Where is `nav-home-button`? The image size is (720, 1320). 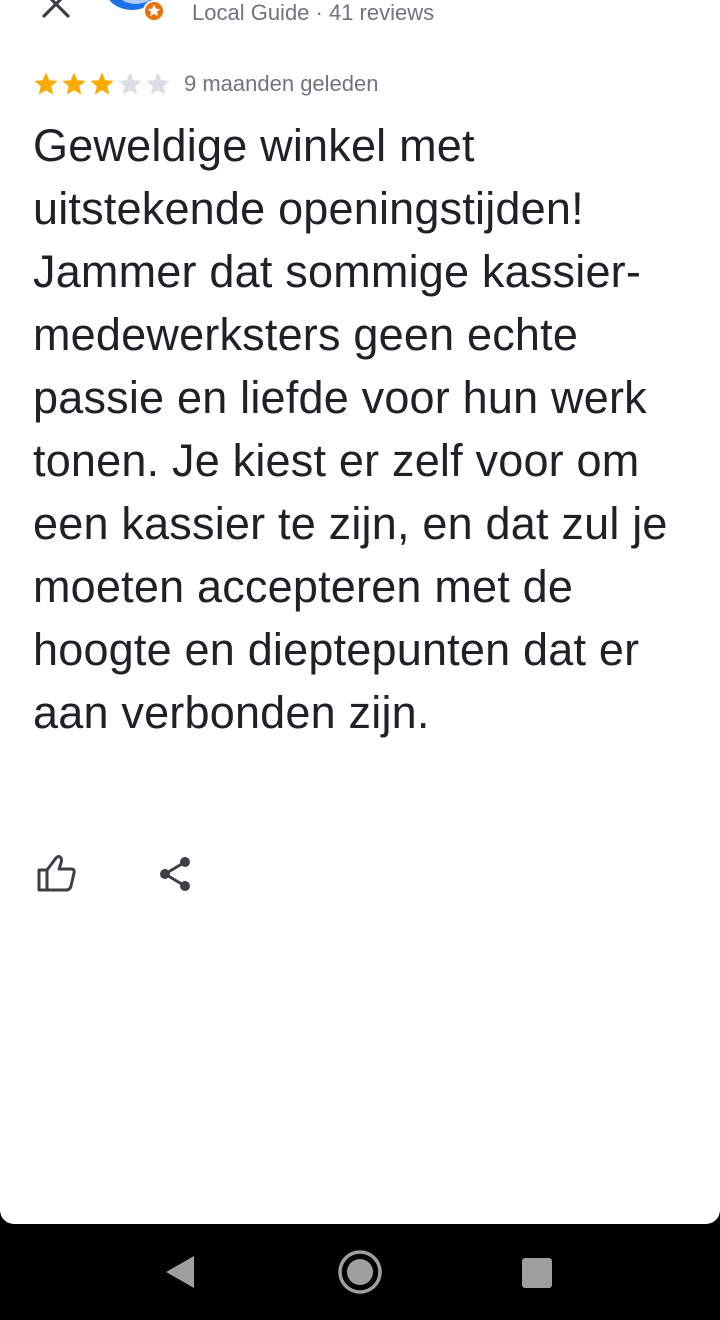 nav-home-button is located at coordinates (360, 1272).